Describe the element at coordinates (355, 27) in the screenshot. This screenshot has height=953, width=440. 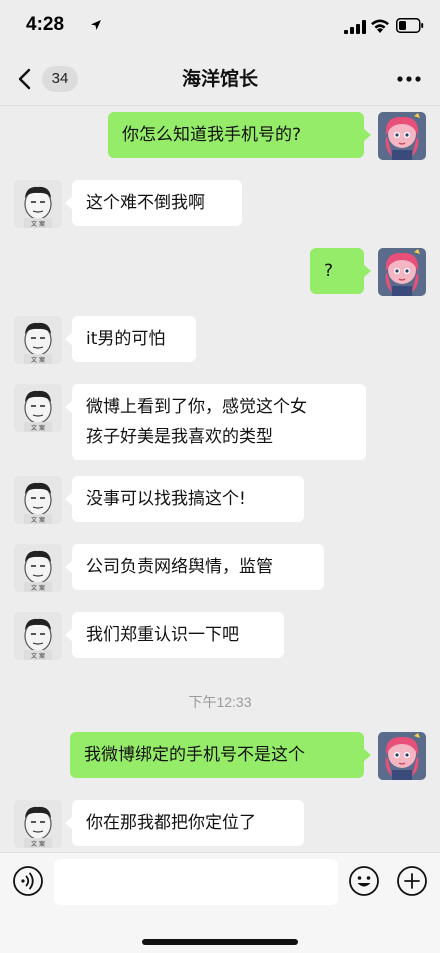
I see `signal-icon` at that location.